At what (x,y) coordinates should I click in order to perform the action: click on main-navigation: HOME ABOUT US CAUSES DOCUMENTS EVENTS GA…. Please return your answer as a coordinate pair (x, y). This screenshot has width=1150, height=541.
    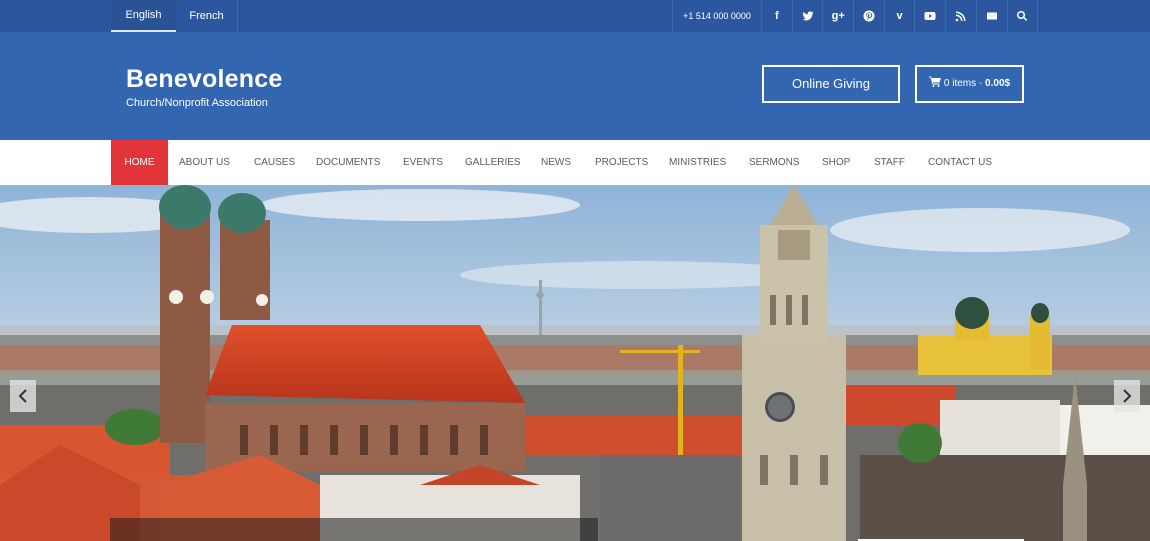
    Looking at the image, I should click on (575, 162).